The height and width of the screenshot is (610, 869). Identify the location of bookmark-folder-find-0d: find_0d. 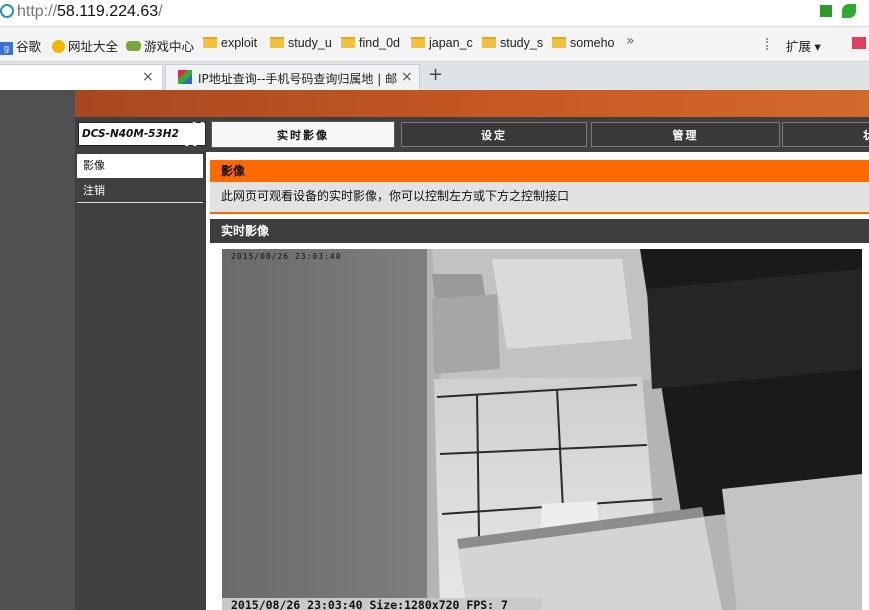
(370, 43).